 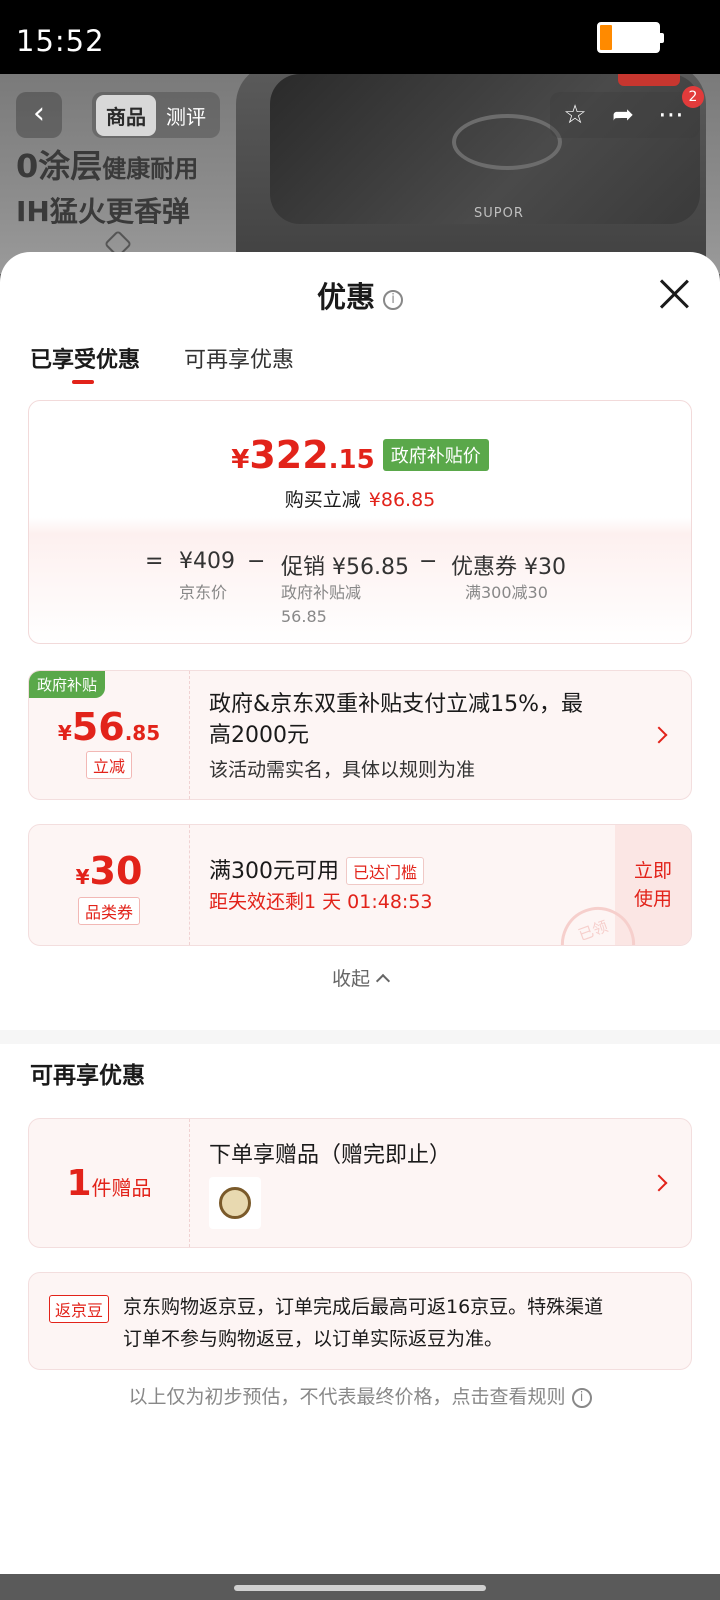 I want to click on gov-subsidy-tag: 政府补贴, so click(x=67, y=684).